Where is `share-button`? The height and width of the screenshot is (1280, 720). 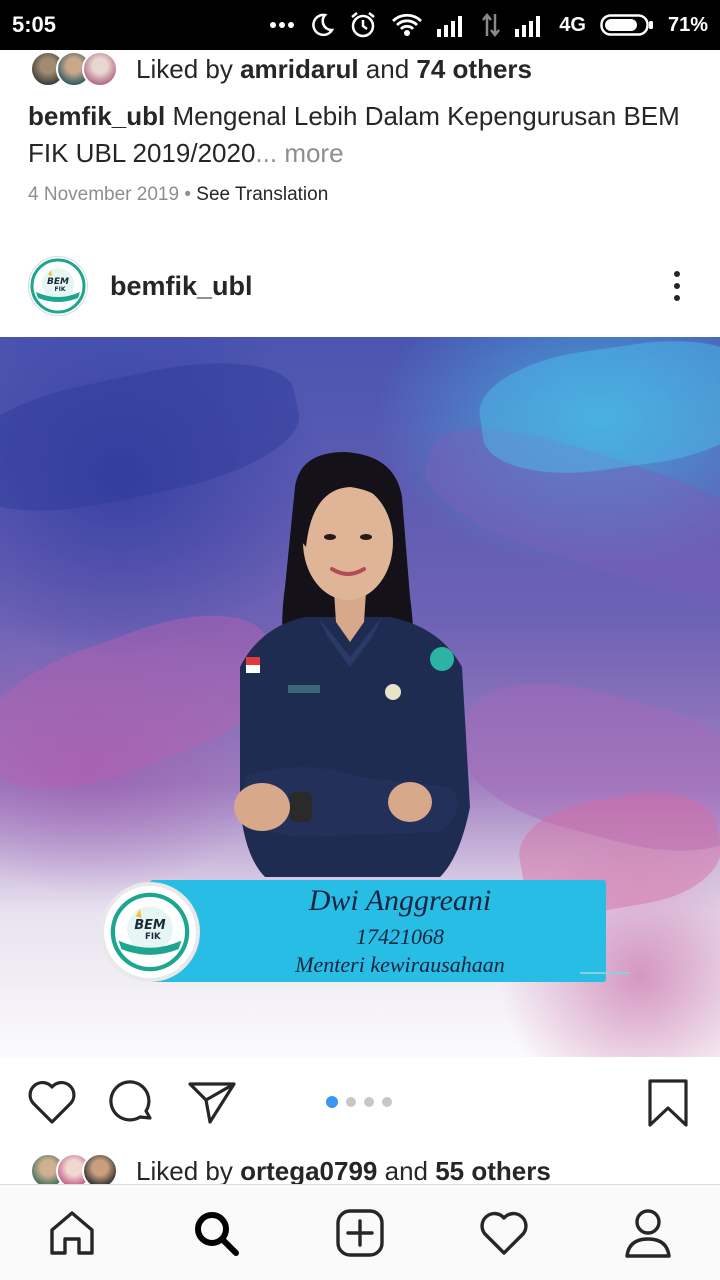
share-button is located at coordinates (212, 1104).